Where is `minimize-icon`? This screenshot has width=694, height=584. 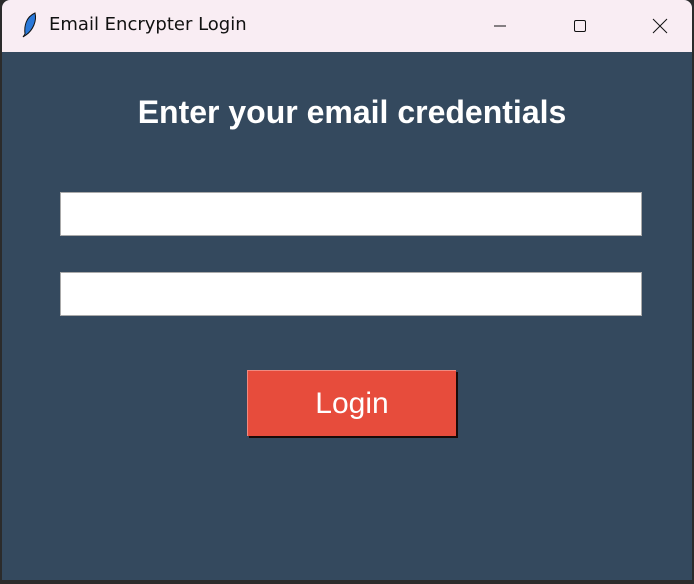
minimize-icon is located at coordinates (500, 26).